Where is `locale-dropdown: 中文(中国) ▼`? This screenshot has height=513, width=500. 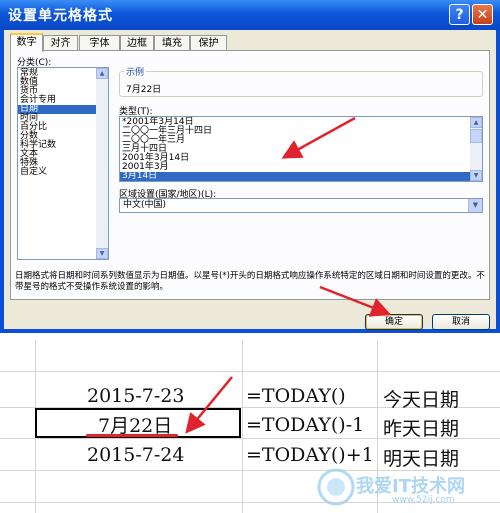 locale-dropdown: 中文(中国) ▼ is located at coordinates (301, 205).